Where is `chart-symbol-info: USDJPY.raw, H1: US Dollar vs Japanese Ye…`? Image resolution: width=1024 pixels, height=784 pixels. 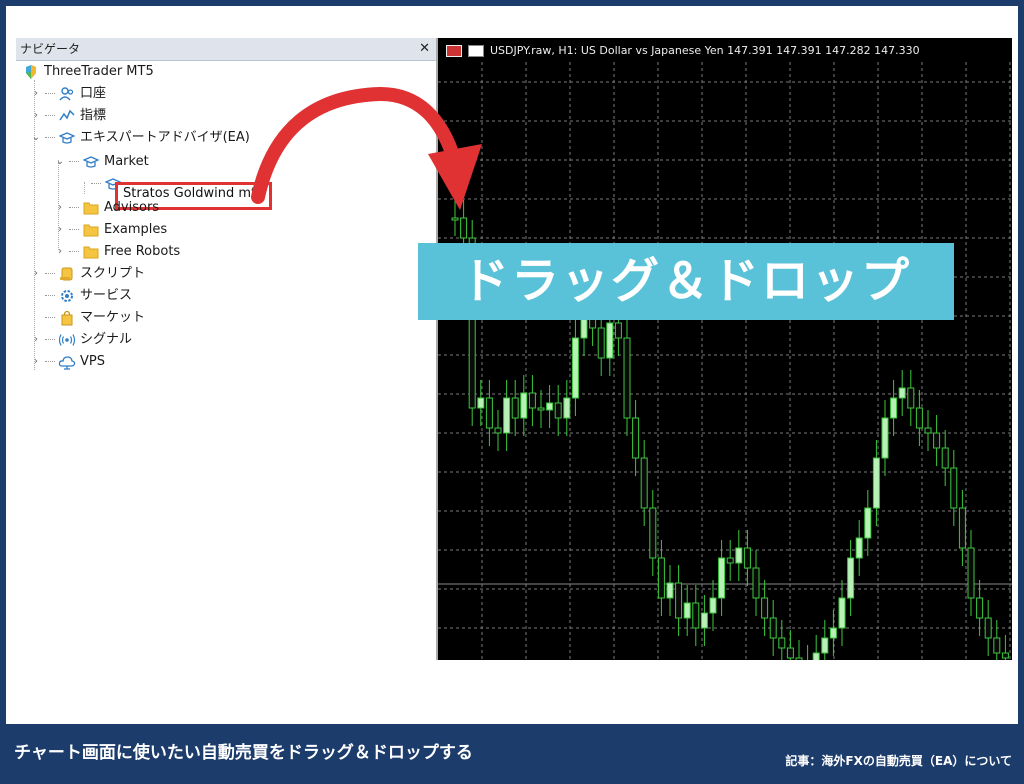 chart-symbol-info: USDJPY.raw, H1: US Dollar vs Japanese Ye… is located at coordinates (705, 50).